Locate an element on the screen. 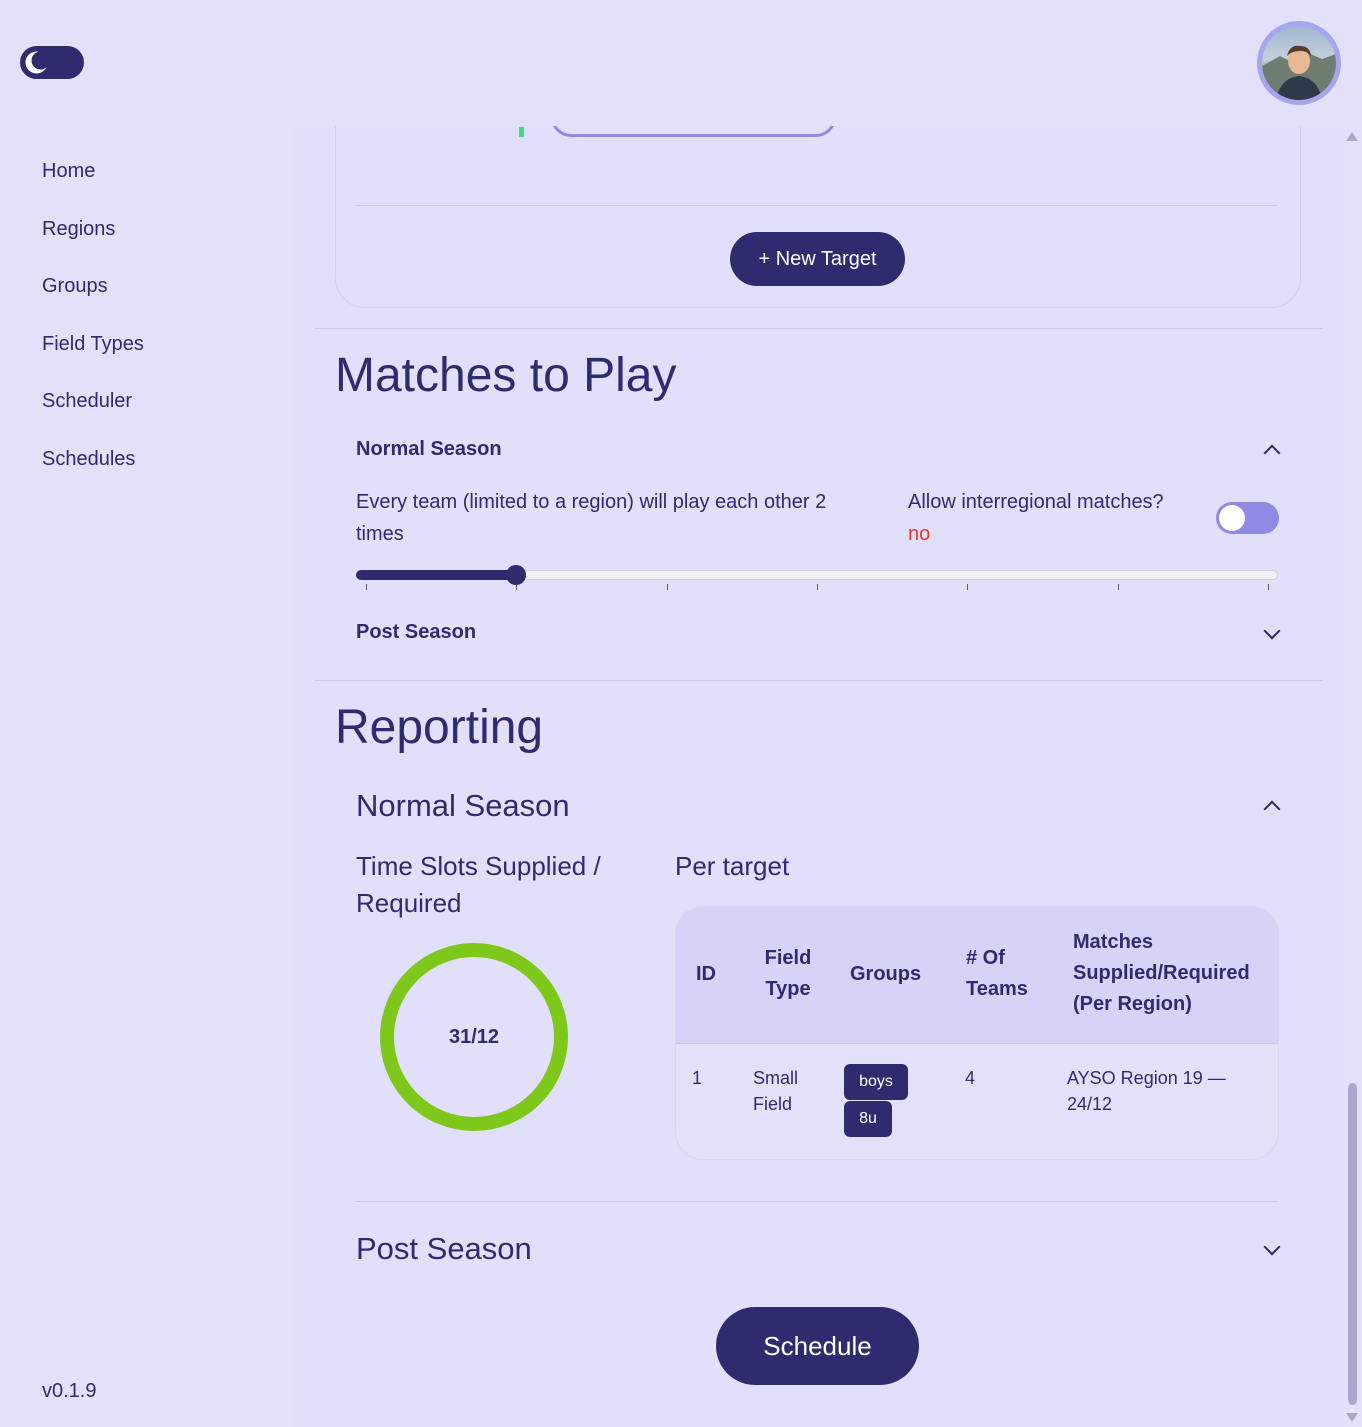 The height and width of the screenshot is (1427, 1362). cell-id: 1 is located at coordinates (697, 1078).